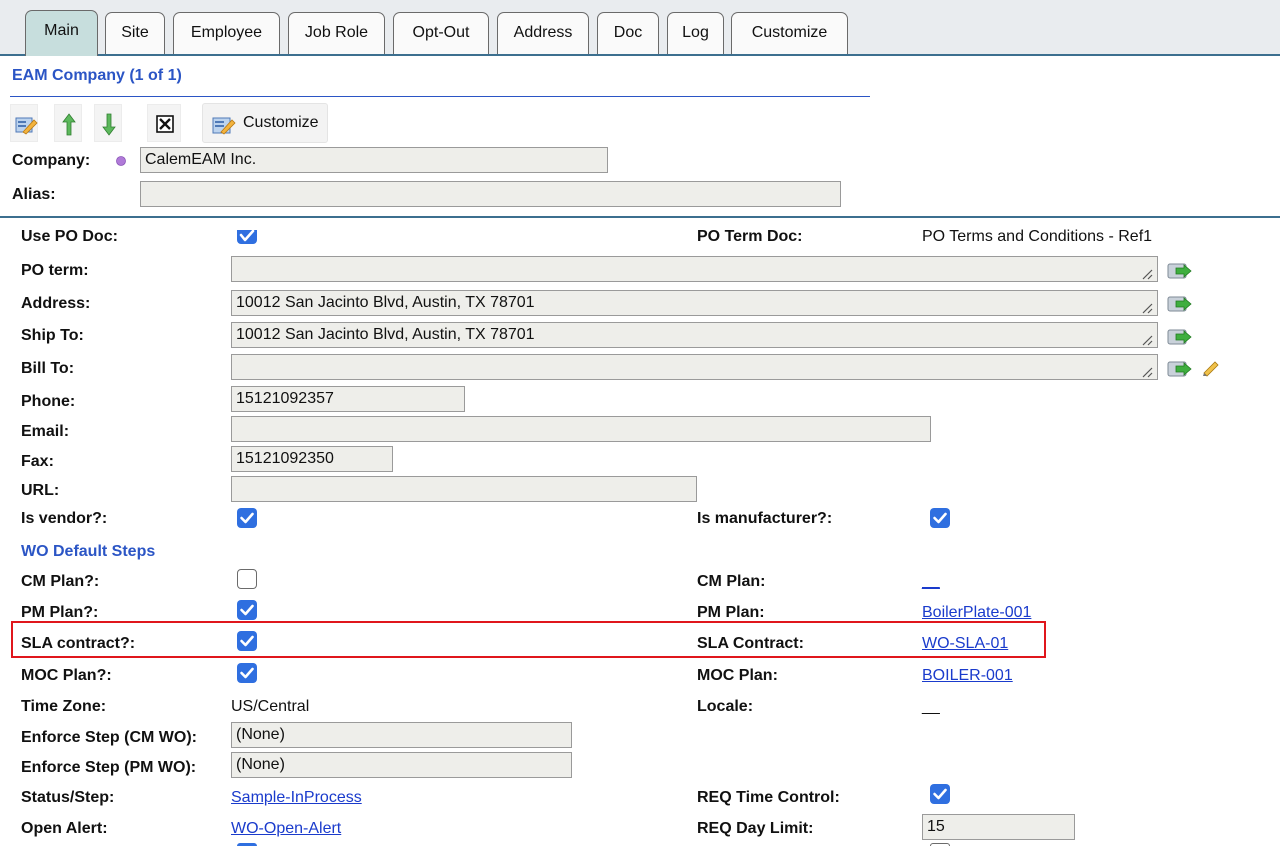  Describe the element at coordinates (374, 160) in the screenshot. I see `company-field: CalemEAM Inc.` at that location.